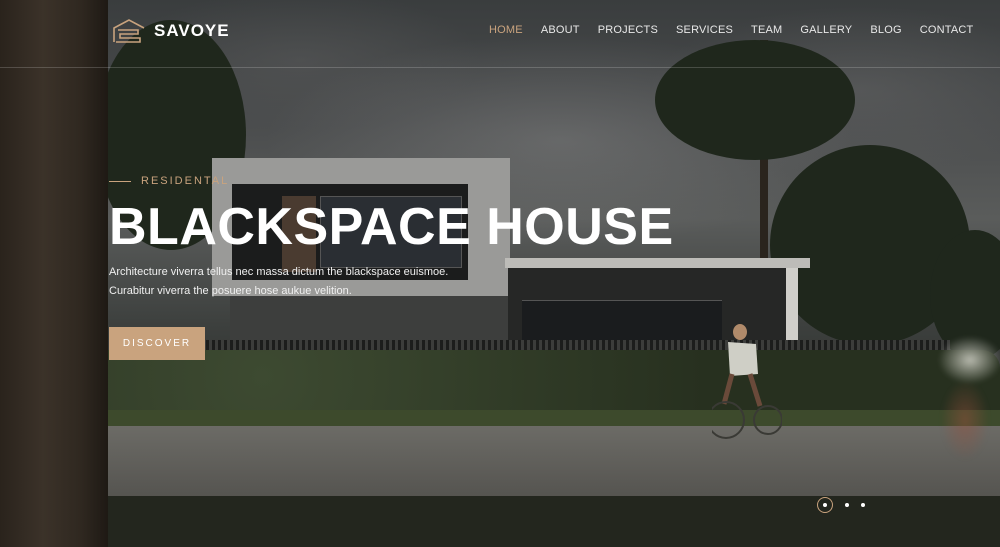 The height and width of the screenshot is (547, 1000). I want to click on blurred-cyclist, so click(962, 395).